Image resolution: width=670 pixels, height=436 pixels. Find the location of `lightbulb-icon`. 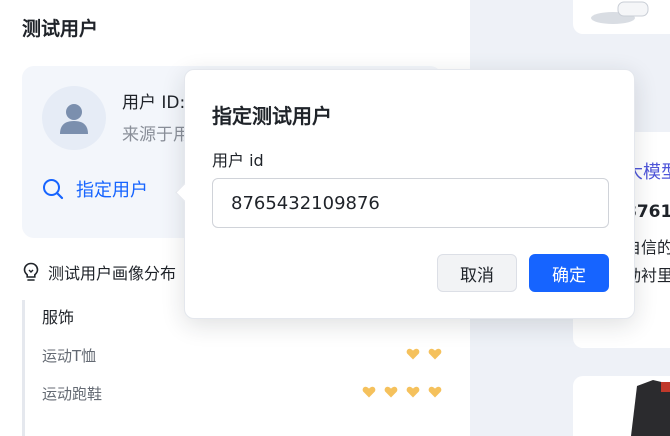

lightbulb-icon is located at coordinates (31, 271).